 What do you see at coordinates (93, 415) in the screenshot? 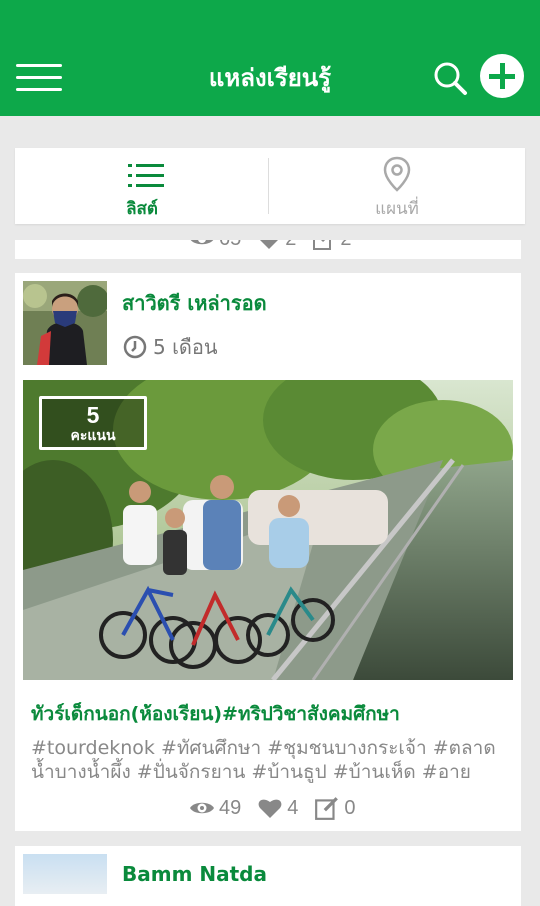
I see `score-value: 5` at bounding box center [93, 415].